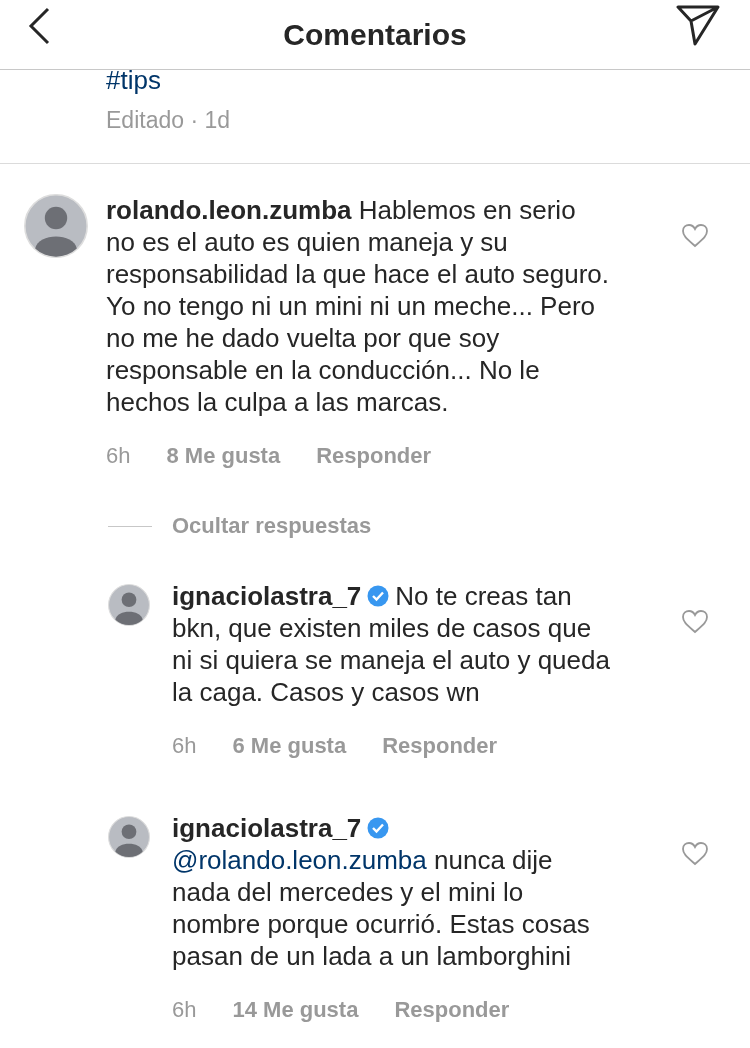 The width and height of the screenshot is (750, 1048). What do you see at coordinates (223, 456) in the screenshot?
I see `likes-count: 8 Me gusta` at bounding box center [223, 456].